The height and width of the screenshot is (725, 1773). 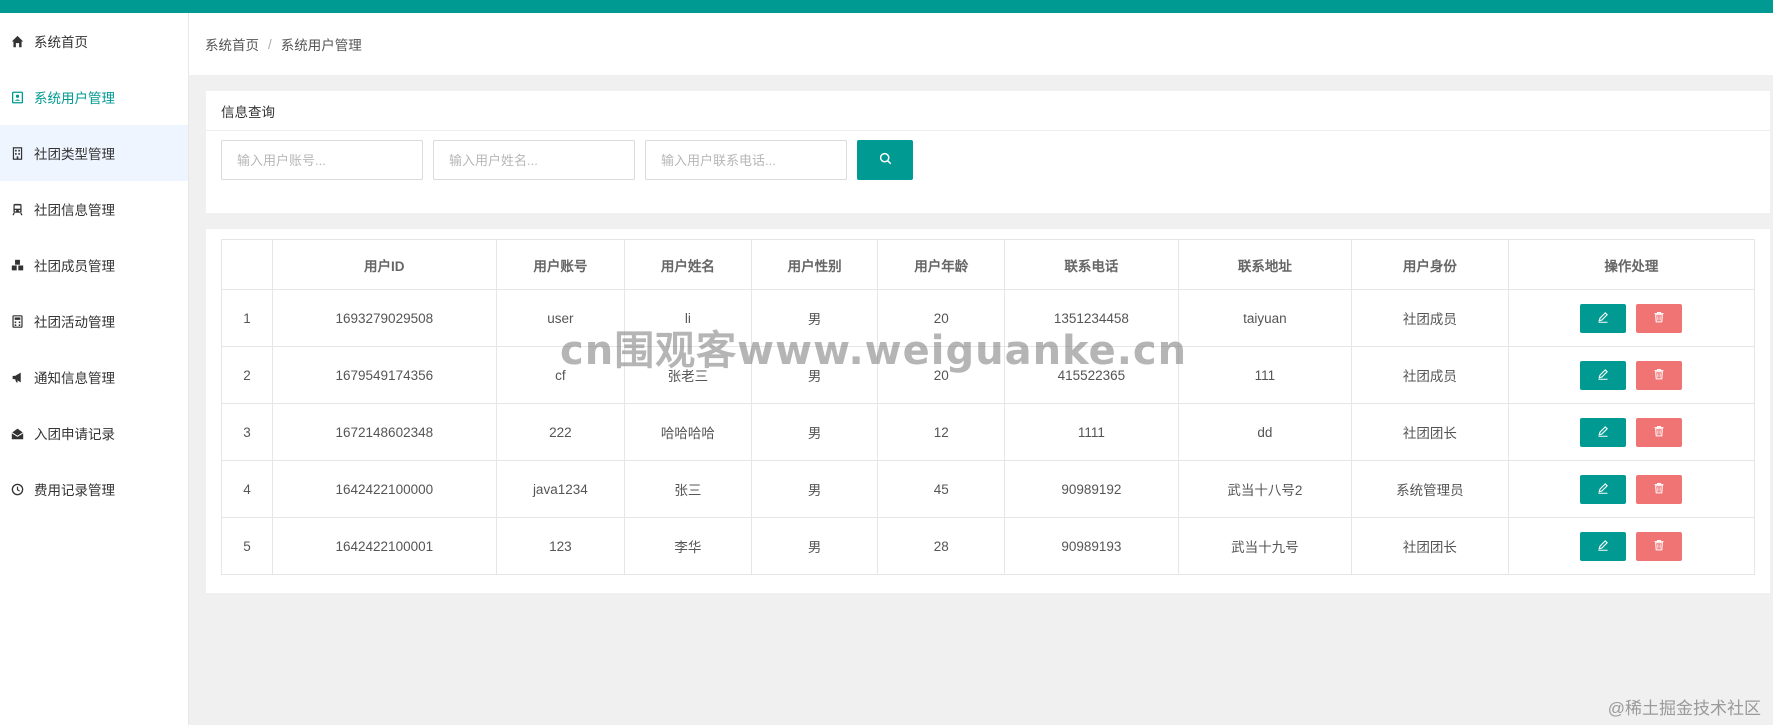 What do you see at coordinates (1091, 375) in the screenshot?
I see `cell-phone: 415522365` at bounding box center [1091, 375].